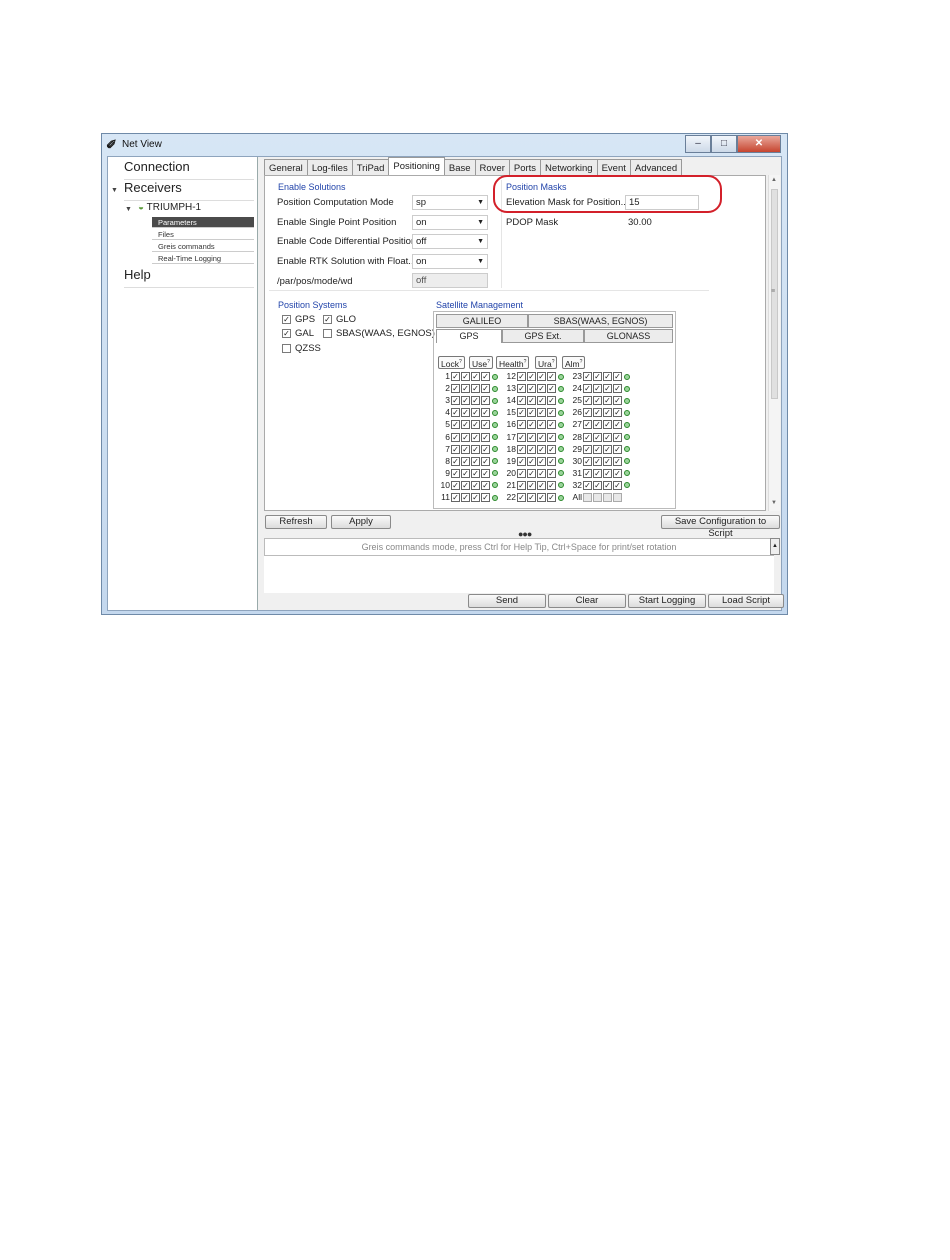  What do you see at coordinates (574, 362) in the screenshot?
I see `column-alm: Alm?` at bounding box center [574, 362].